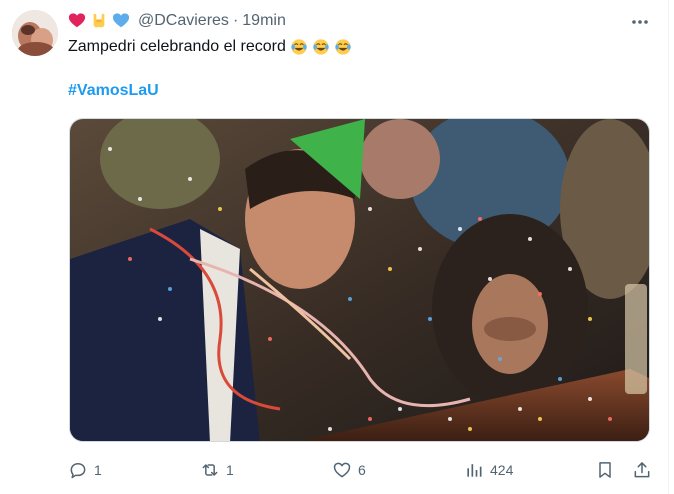 The image size is (674, 494). I want to click on sign-of-the-horns-icon, so click(99, 20).